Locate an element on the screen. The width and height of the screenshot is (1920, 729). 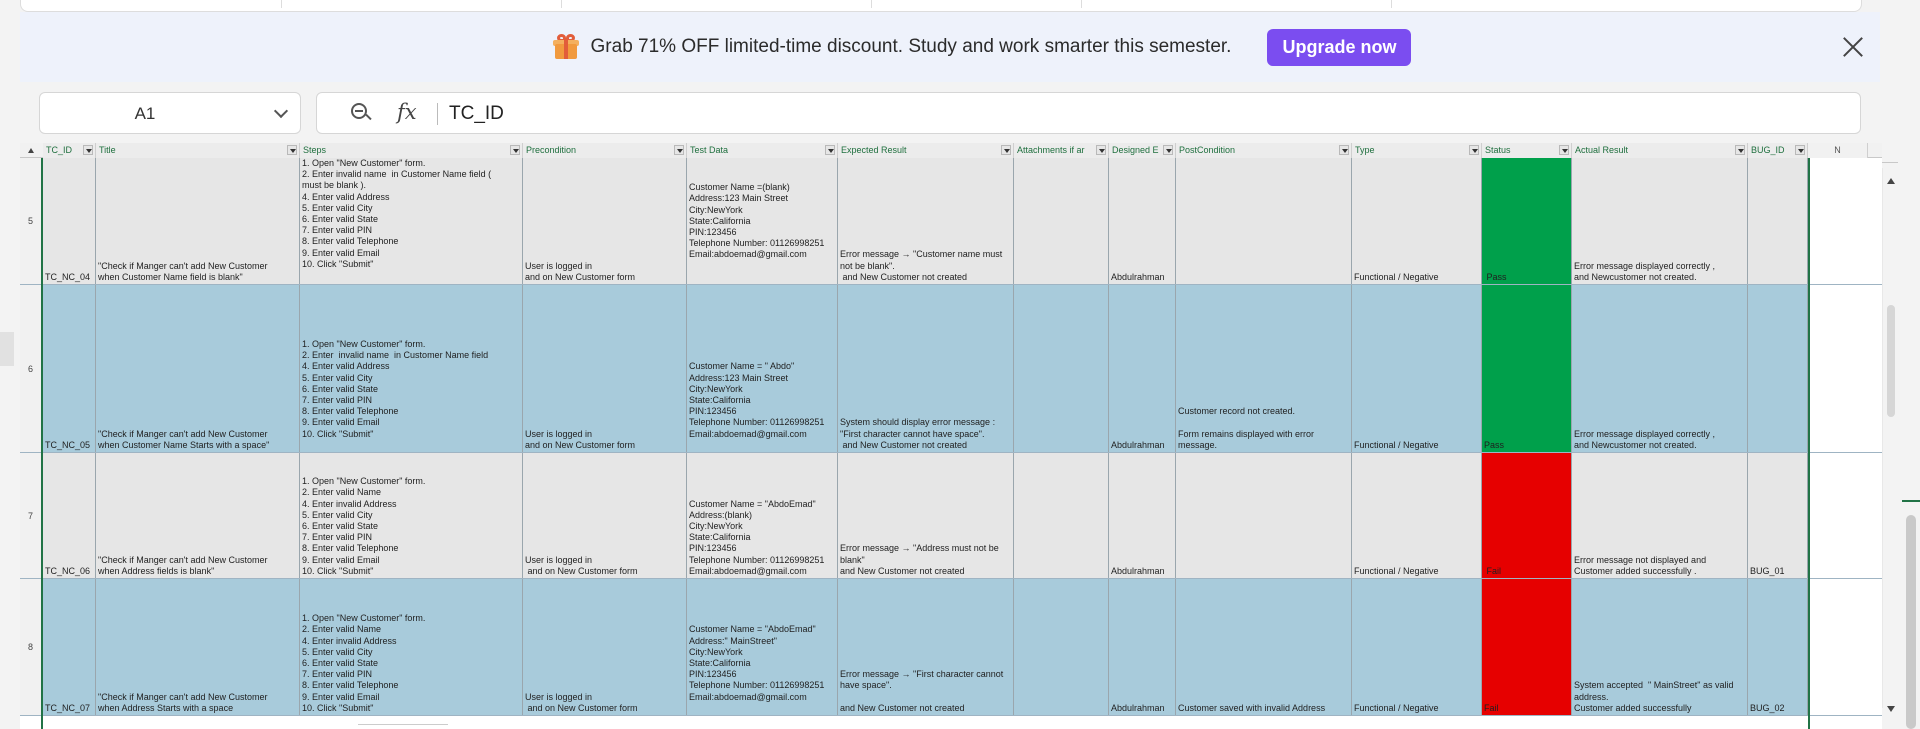
sheet-tab is located at coordinates (403, 726).